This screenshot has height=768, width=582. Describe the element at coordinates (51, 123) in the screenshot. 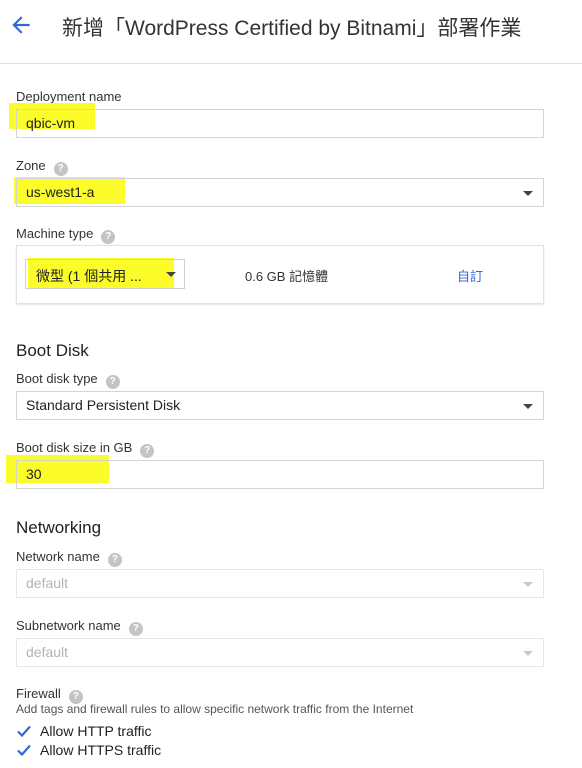

I see `deployment-name-value: qbic-vm` at that location.